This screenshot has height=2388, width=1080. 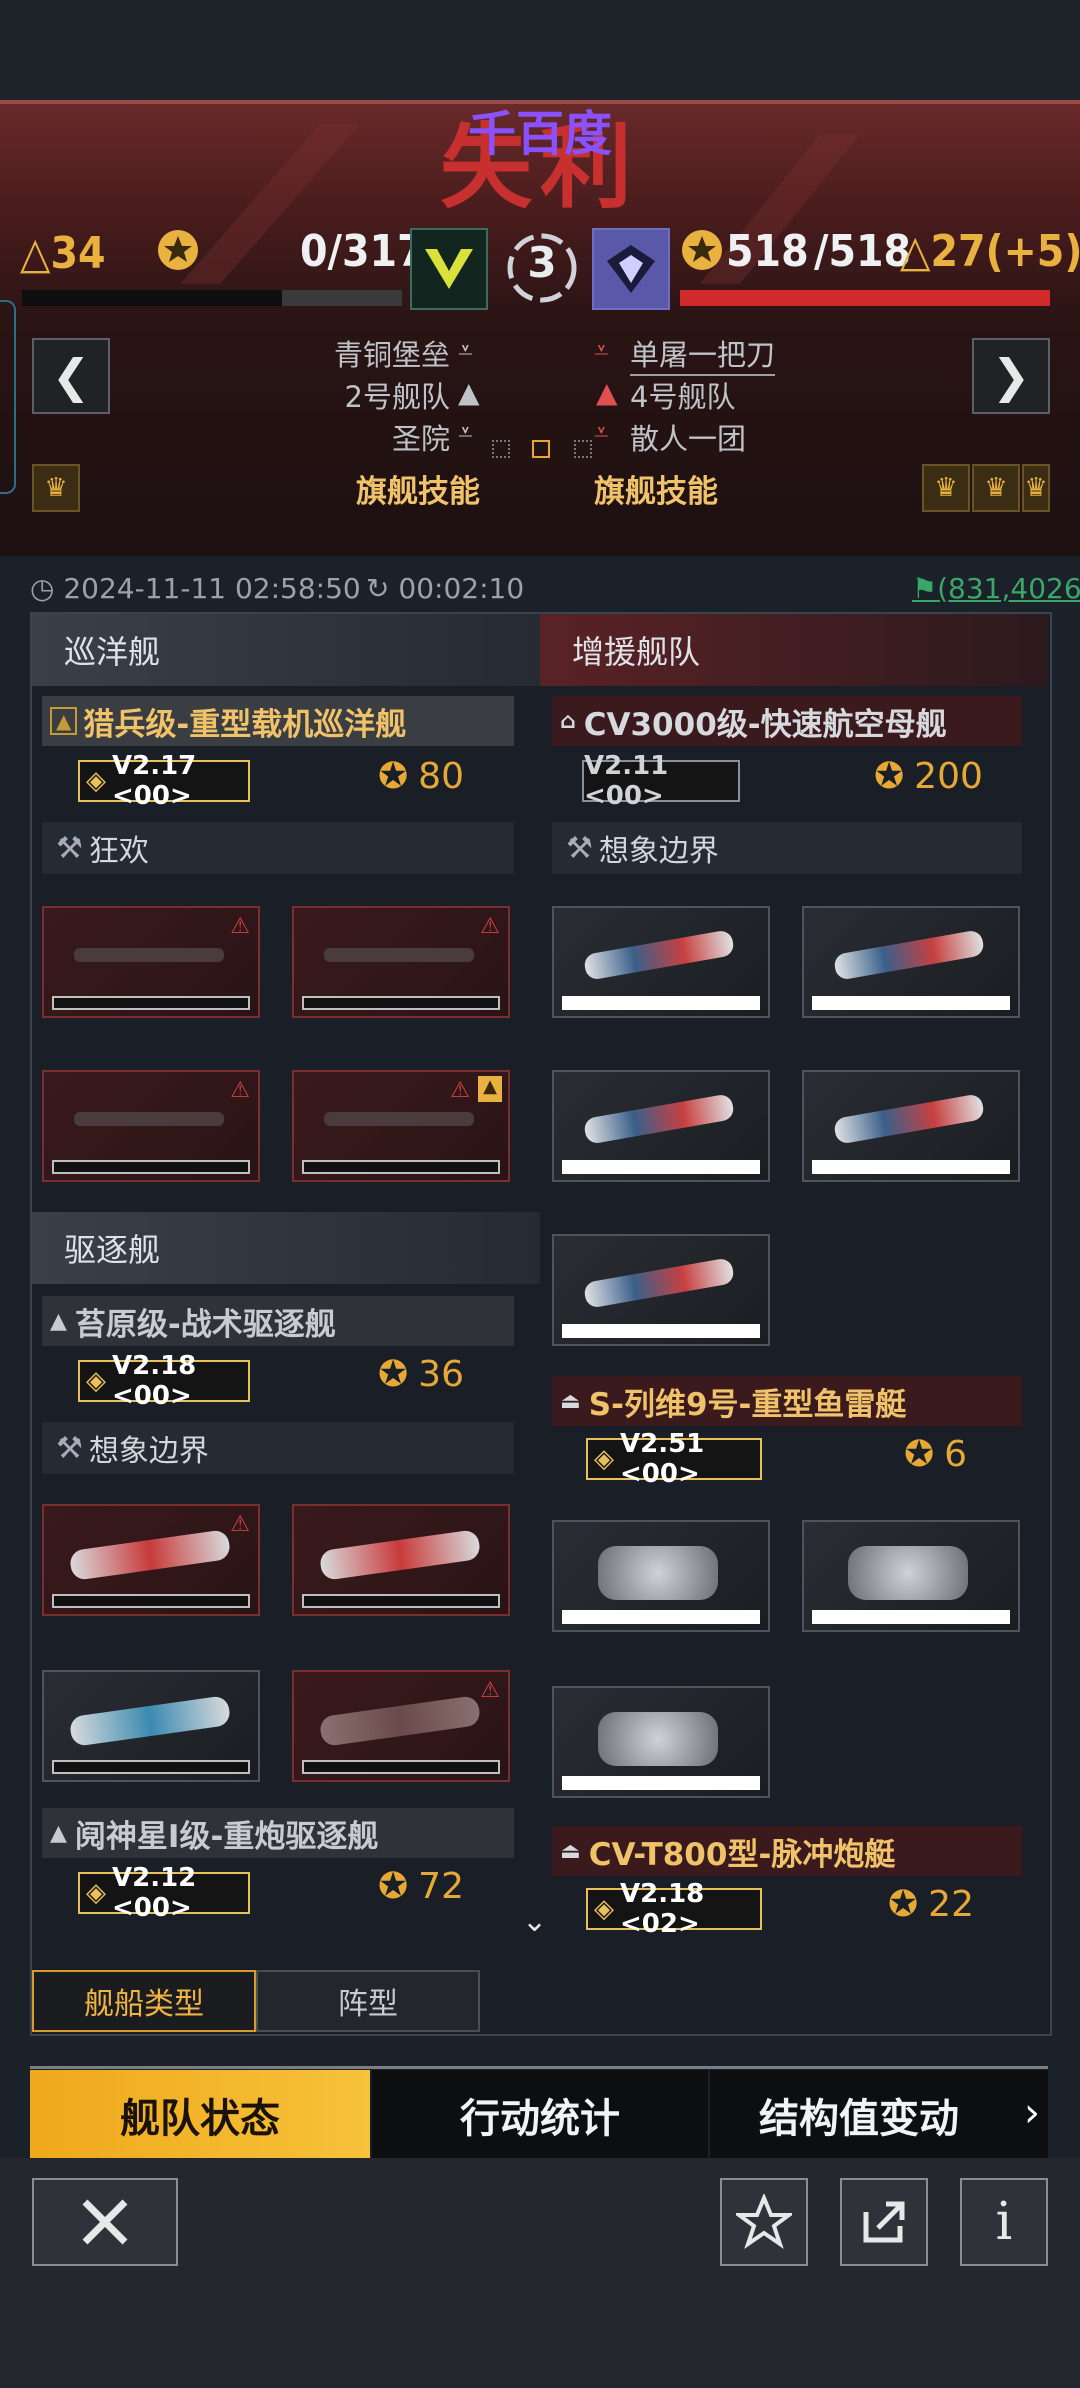 I want to click on left-hp-track-end, so click(x=342, y=298).